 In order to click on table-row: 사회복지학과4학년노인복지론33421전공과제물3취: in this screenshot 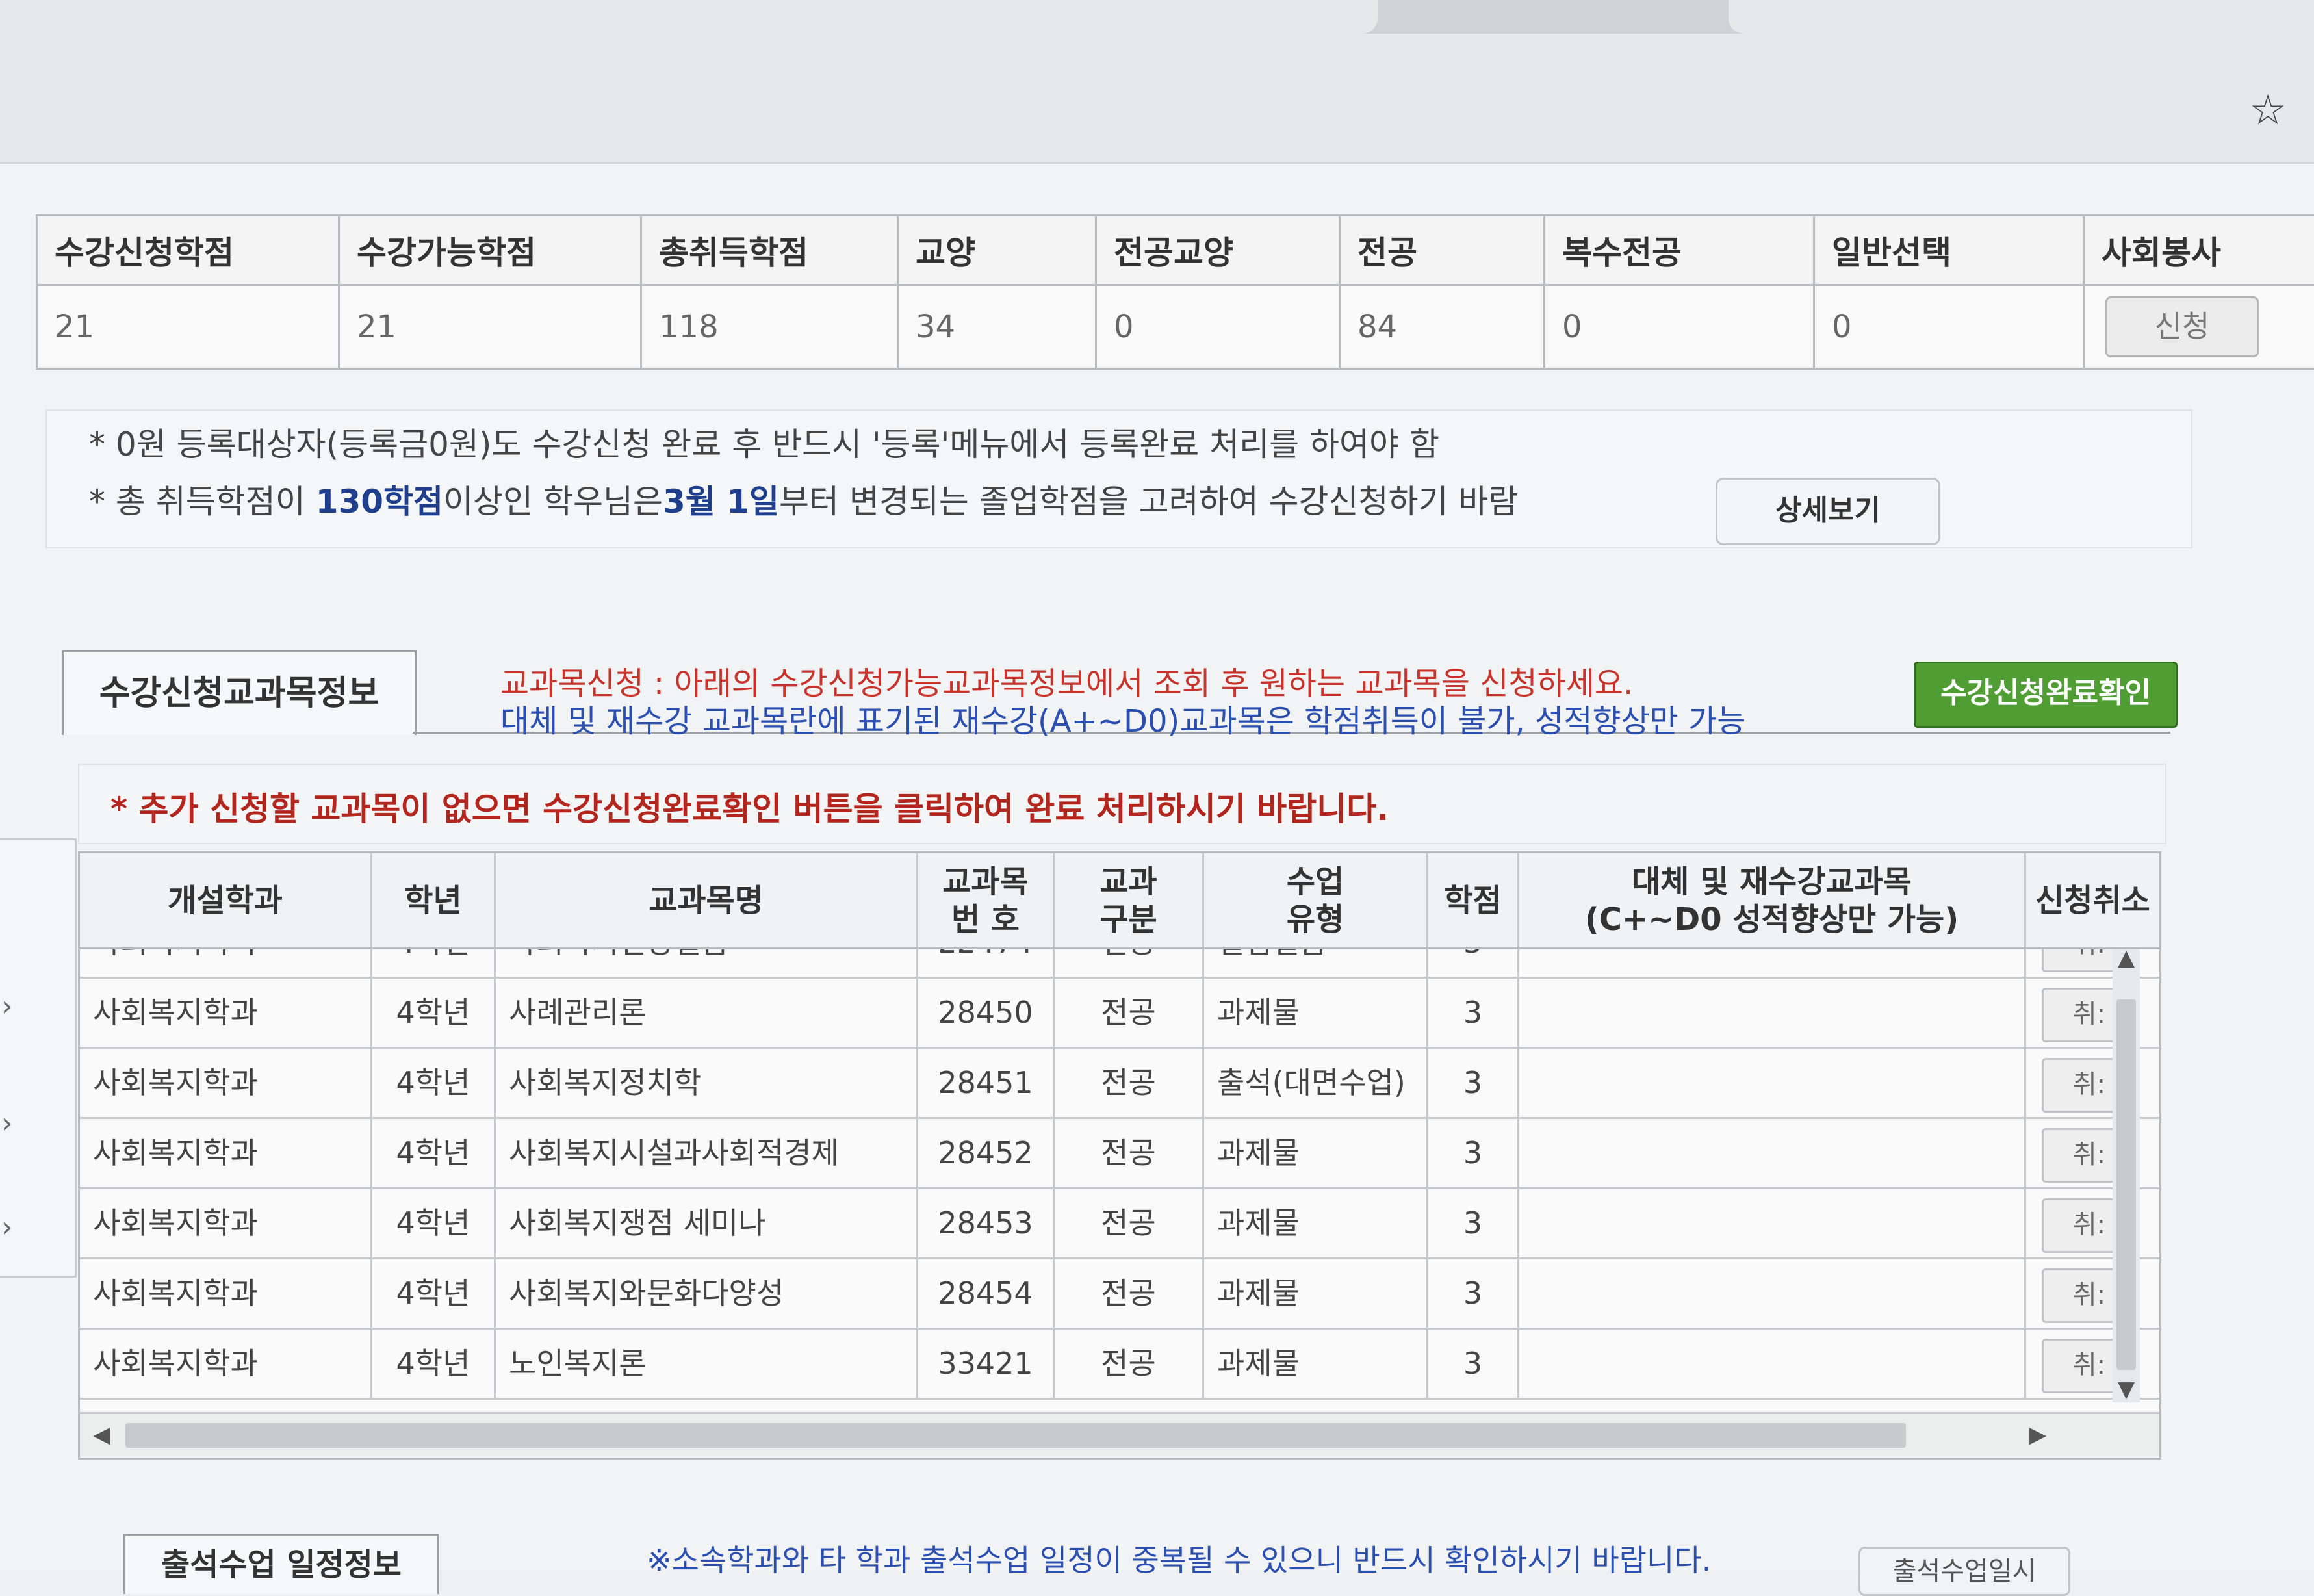, I will do `click(1119, 1365)`.